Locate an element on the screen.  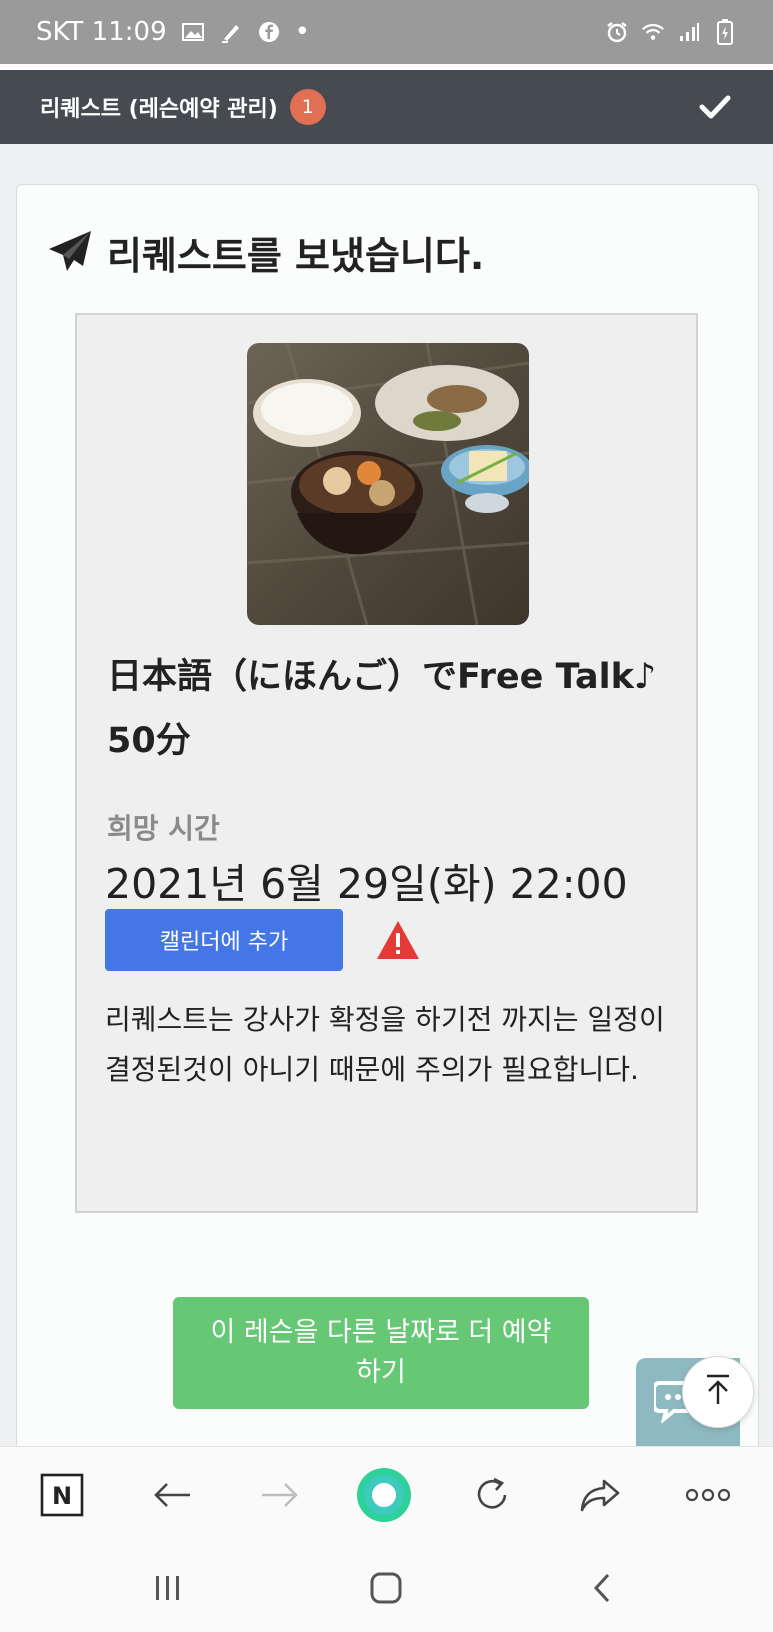
system-navigation is located at coordinates (386, 1587).